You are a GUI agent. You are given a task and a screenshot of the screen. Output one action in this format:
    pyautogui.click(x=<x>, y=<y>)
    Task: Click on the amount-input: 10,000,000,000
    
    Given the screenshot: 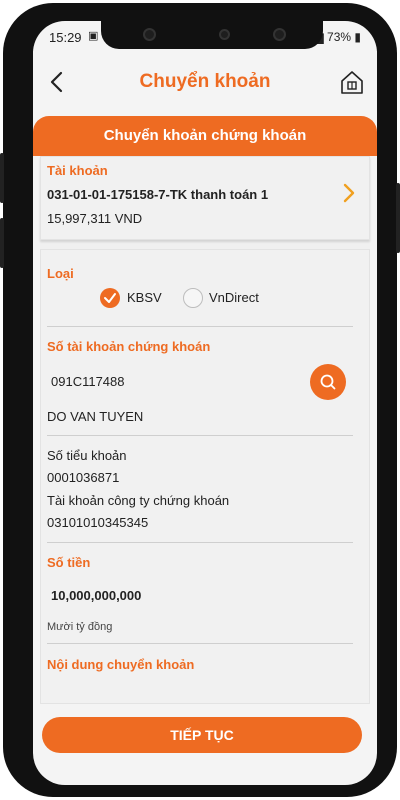 What is the action you would take?
    pyautogui.click(x=96, y=595)
    